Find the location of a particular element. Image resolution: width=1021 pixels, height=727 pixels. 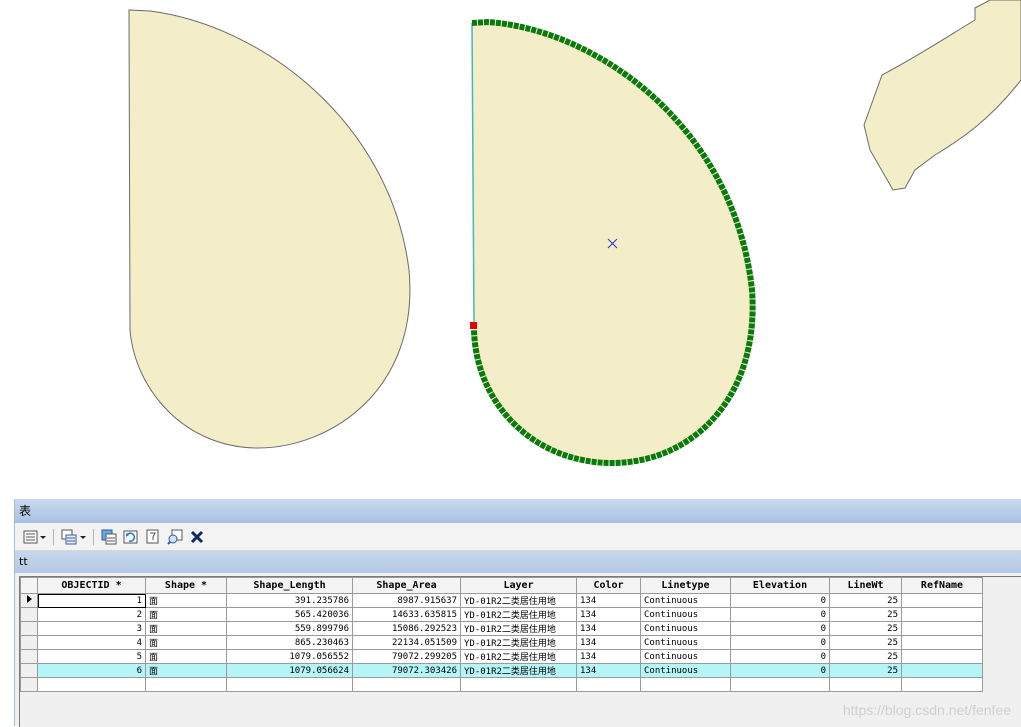

related-tables-icon is located at coordinates (69, 537).